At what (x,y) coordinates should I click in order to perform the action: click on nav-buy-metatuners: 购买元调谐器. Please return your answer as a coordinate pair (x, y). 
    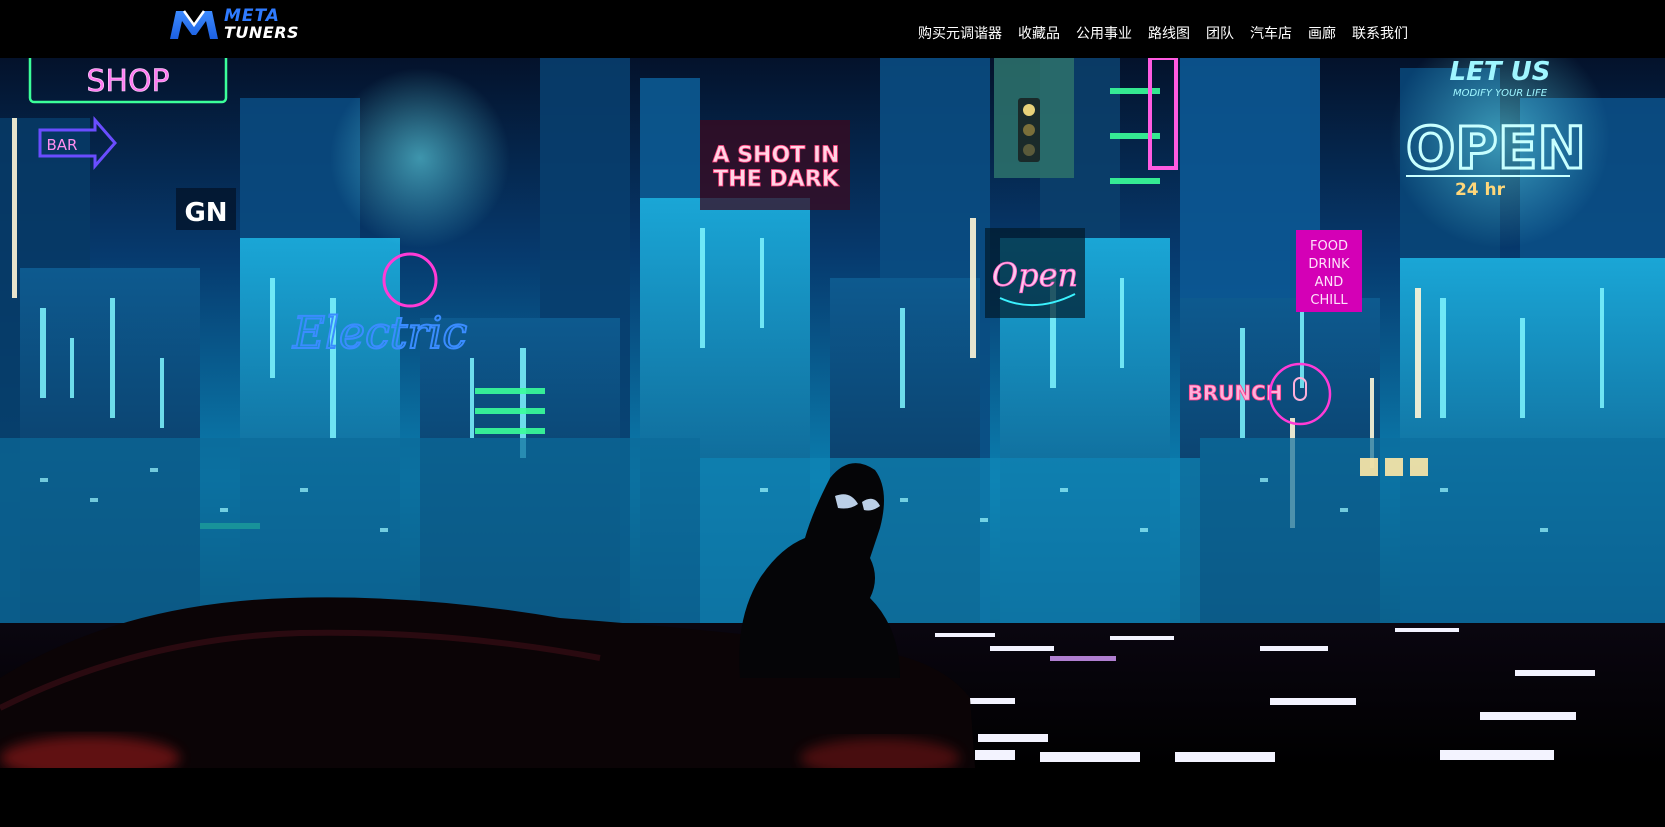
    Looking at the image, I should click on (960, 33).